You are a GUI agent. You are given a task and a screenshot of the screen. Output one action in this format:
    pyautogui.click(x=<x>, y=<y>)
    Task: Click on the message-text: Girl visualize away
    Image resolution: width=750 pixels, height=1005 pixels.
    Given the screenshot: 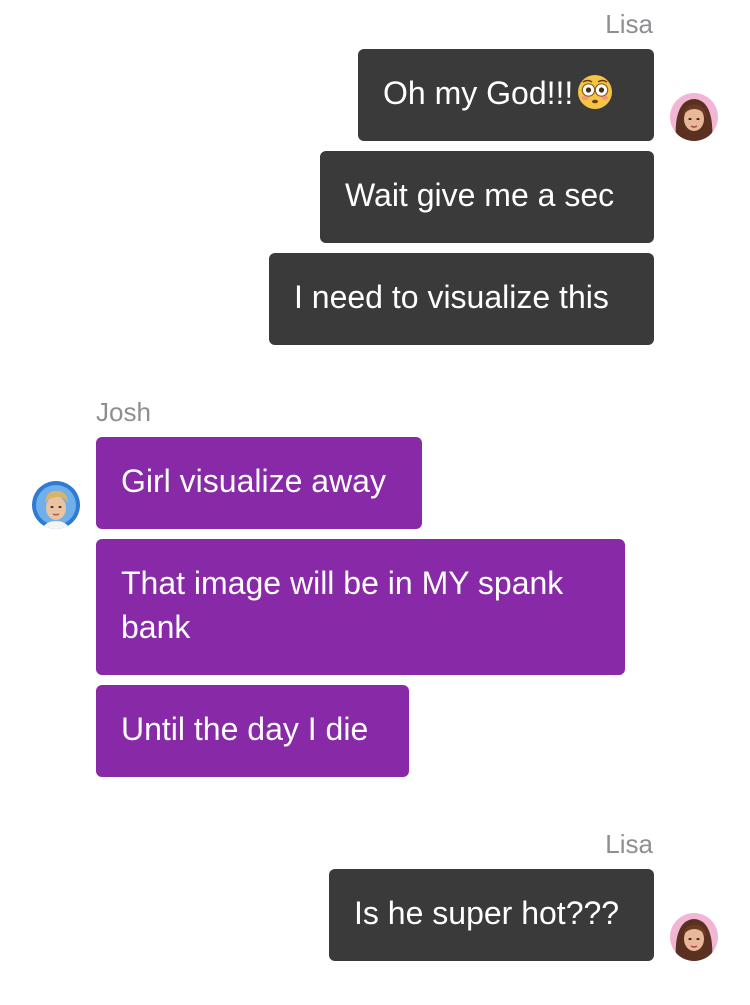 What is the action you would take?
    pyautogui.click(x=253, y=481)
    